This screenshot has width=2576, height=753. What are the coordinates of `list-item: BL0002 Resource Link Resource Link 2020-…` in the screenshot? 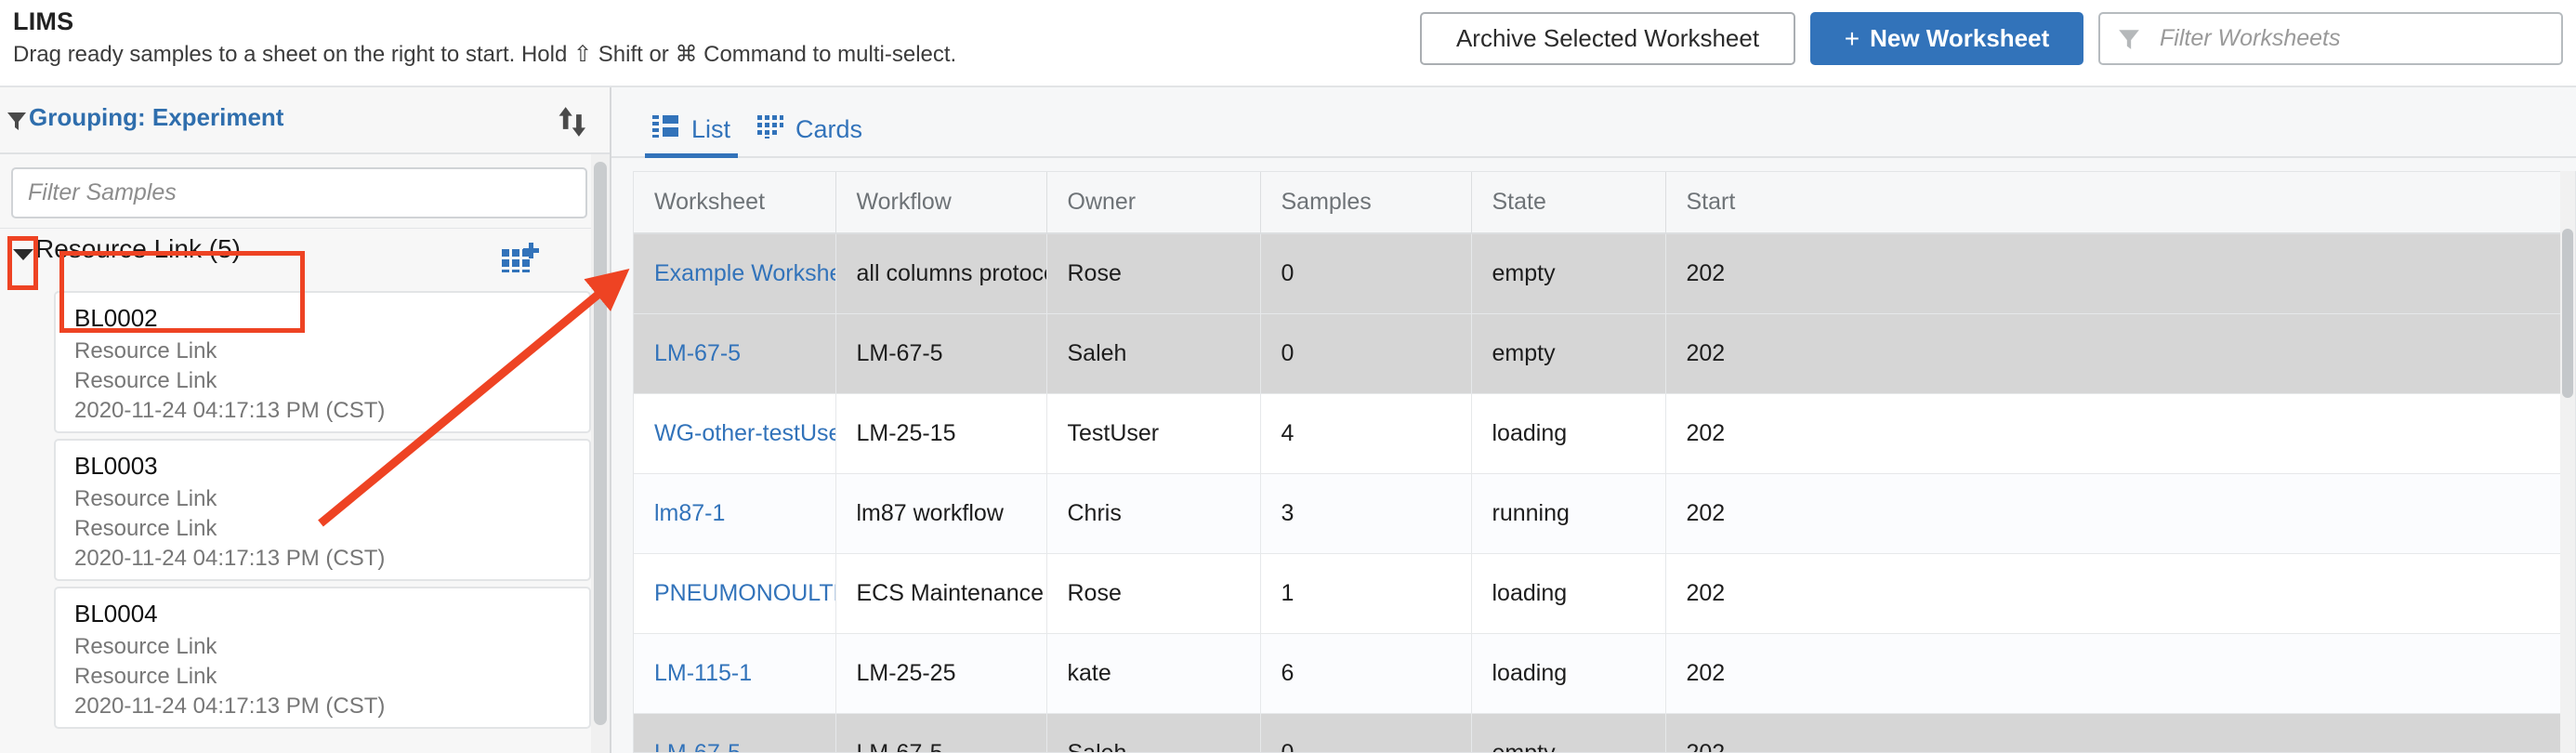 It's located at (322, 362).